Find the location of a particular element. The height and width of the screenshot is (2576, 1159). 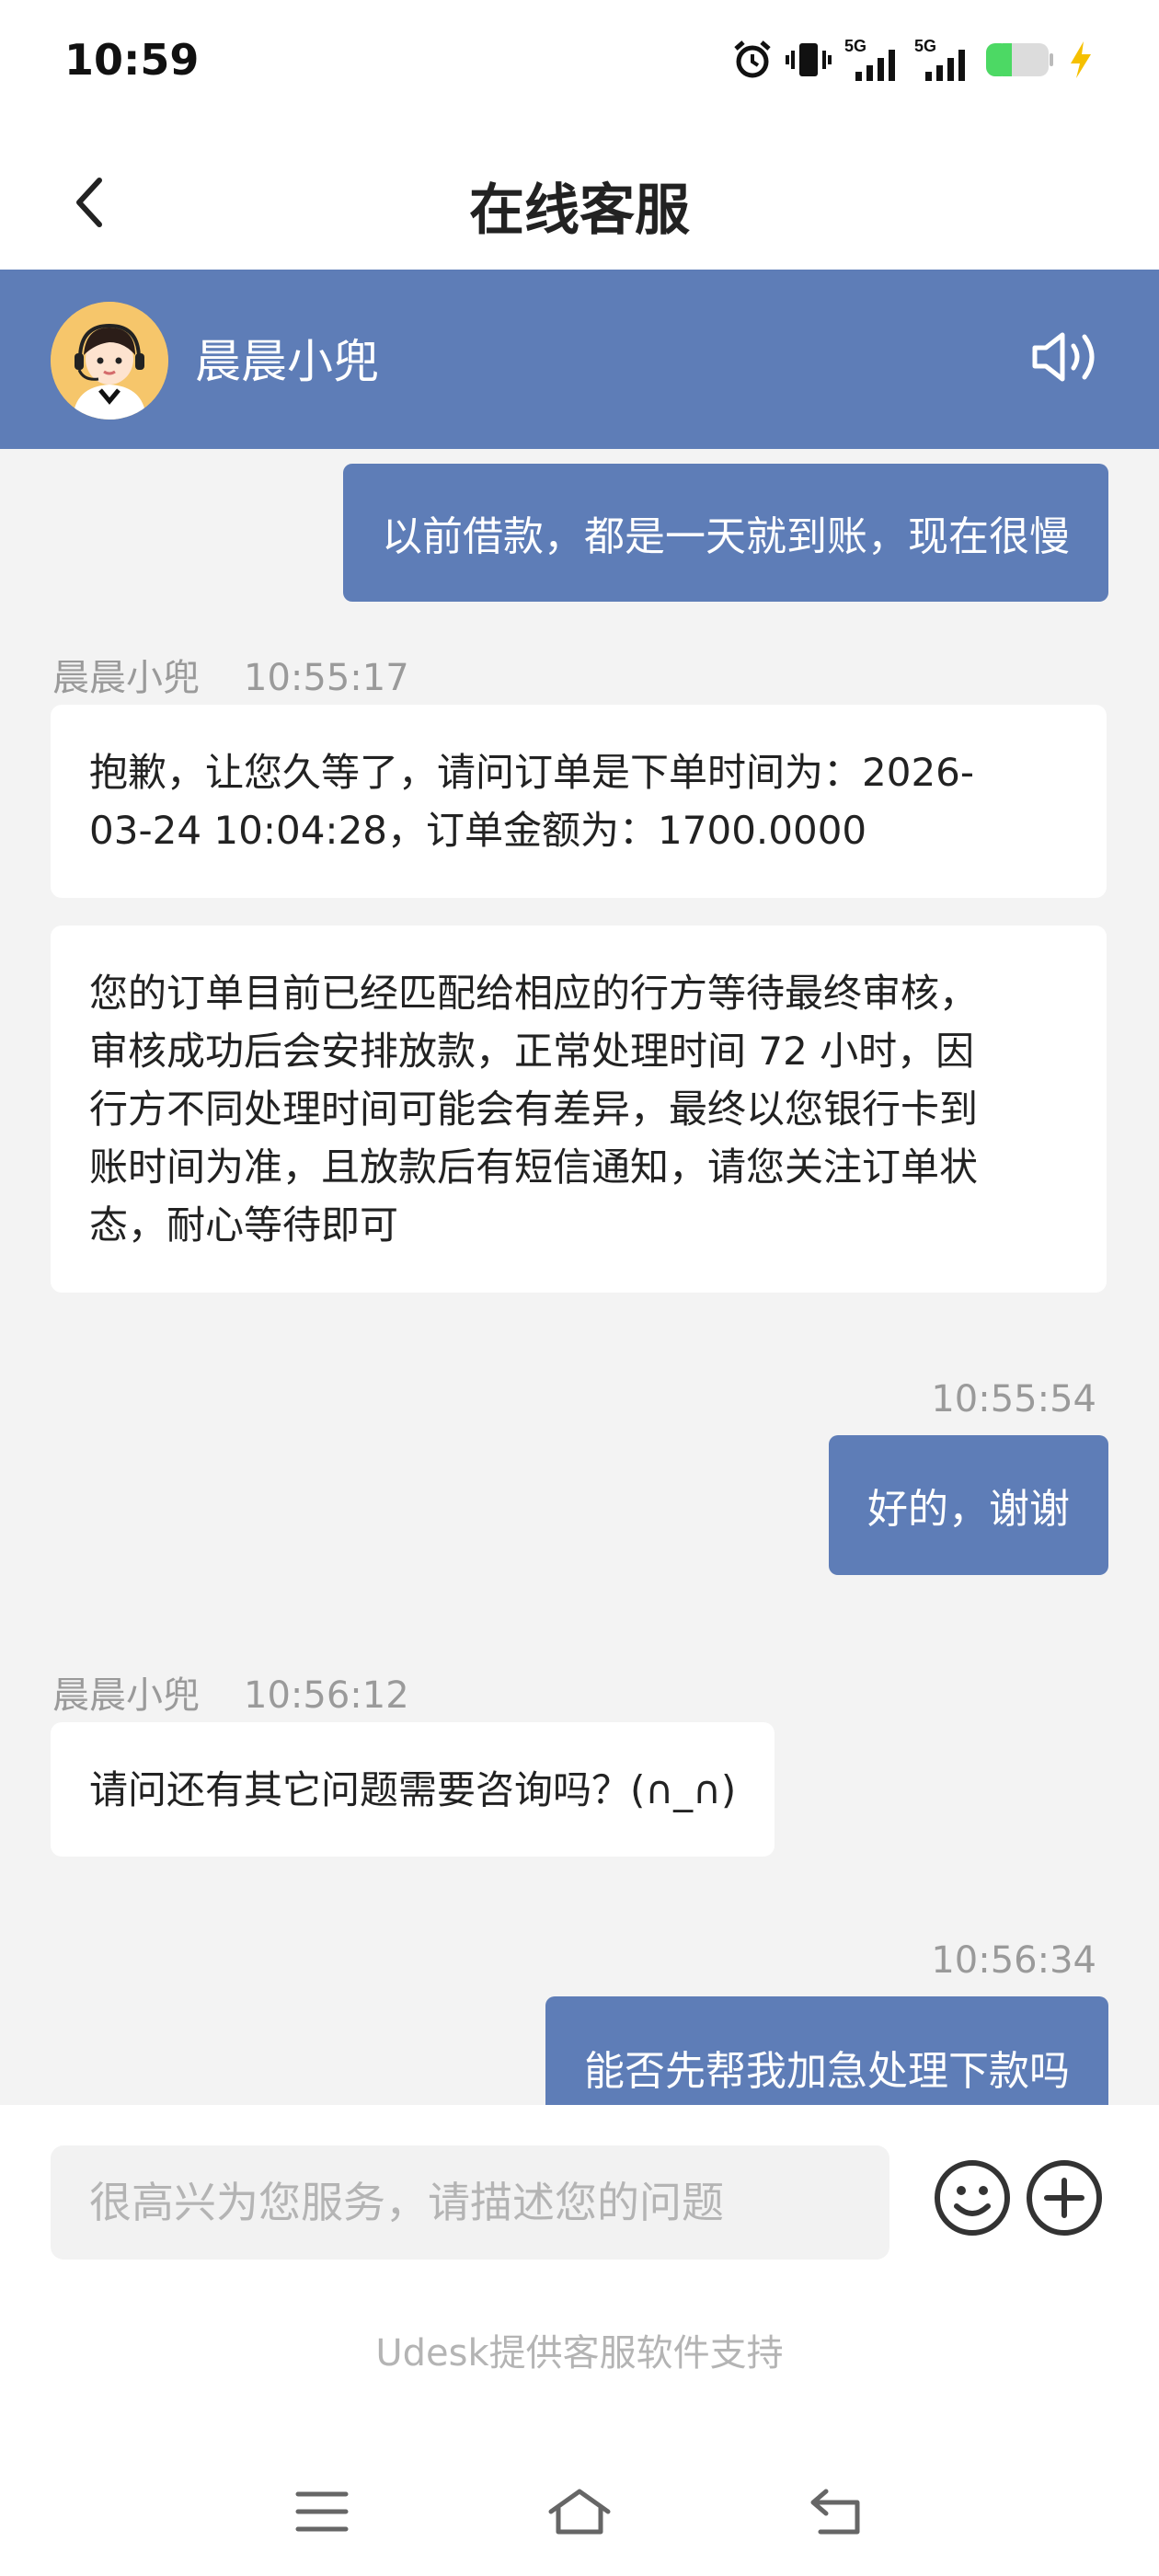

powered-by-text: Udesk提供客服软件支持 is located at coordinates (579, 2353).